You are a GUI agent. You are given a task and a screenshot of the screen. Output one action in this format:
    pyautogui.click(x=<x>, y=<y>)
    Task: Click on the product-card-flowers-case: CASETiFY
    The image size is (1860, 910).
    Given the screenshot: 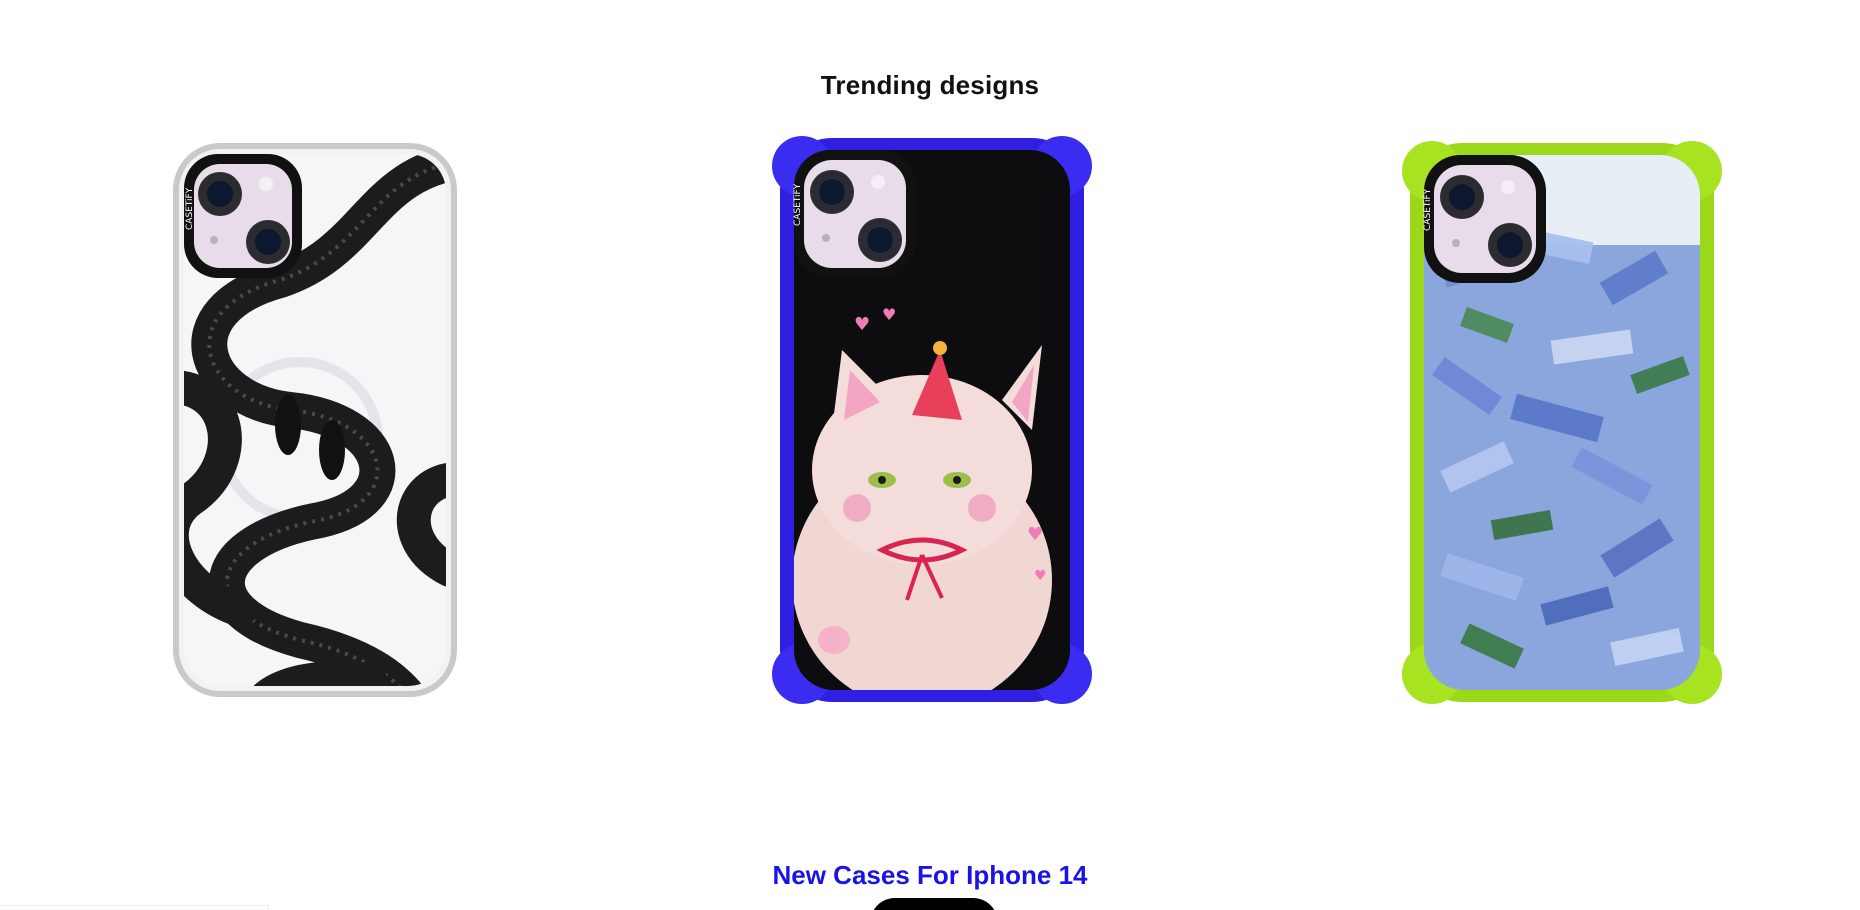 What is the action you would take?
    pyautogui.click(x=1562, y=422)
    